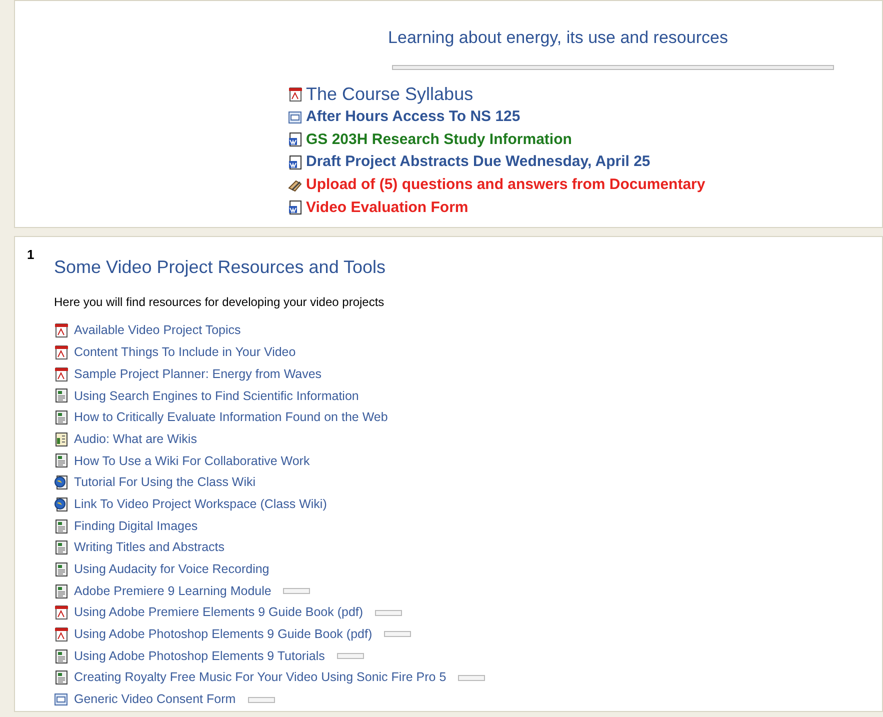 Image resolution: width=883 pixels, height=717 pixels. What do you see at coordinates (231, 417) in the screenshot?
I see `resource-link: How to Critically Evaluate Information Found on the Web` at bounding box center [231, 417].